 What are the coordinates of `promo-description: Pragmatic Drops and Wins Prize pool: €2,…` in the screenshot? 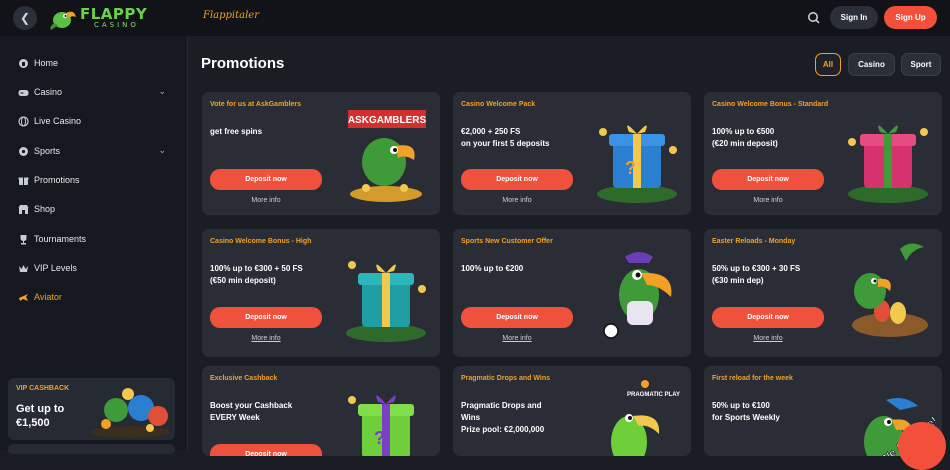 It's located at (503, 417).